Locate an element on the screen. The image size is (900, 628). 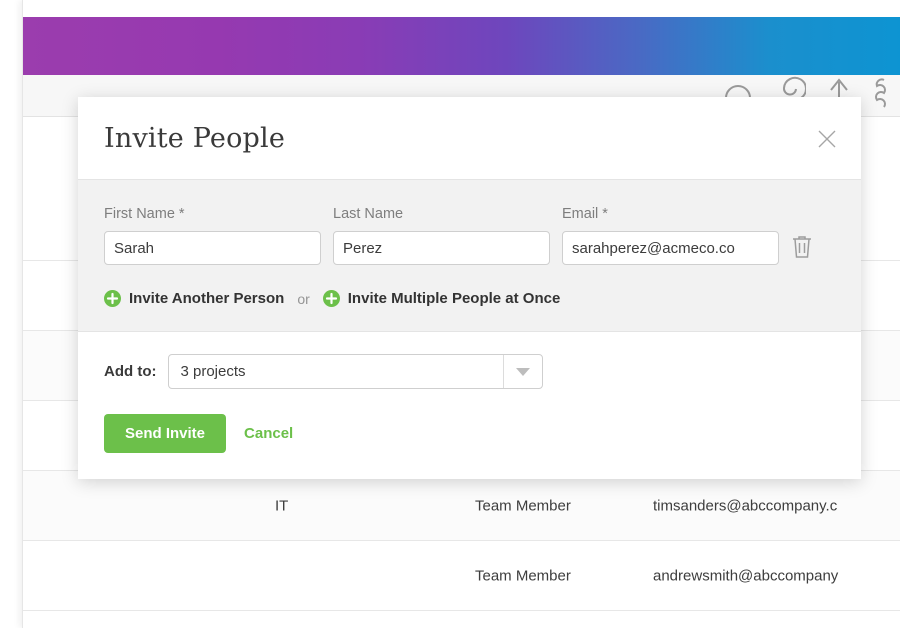
dialog-header: Invite People is located at coordinates (469, 138).